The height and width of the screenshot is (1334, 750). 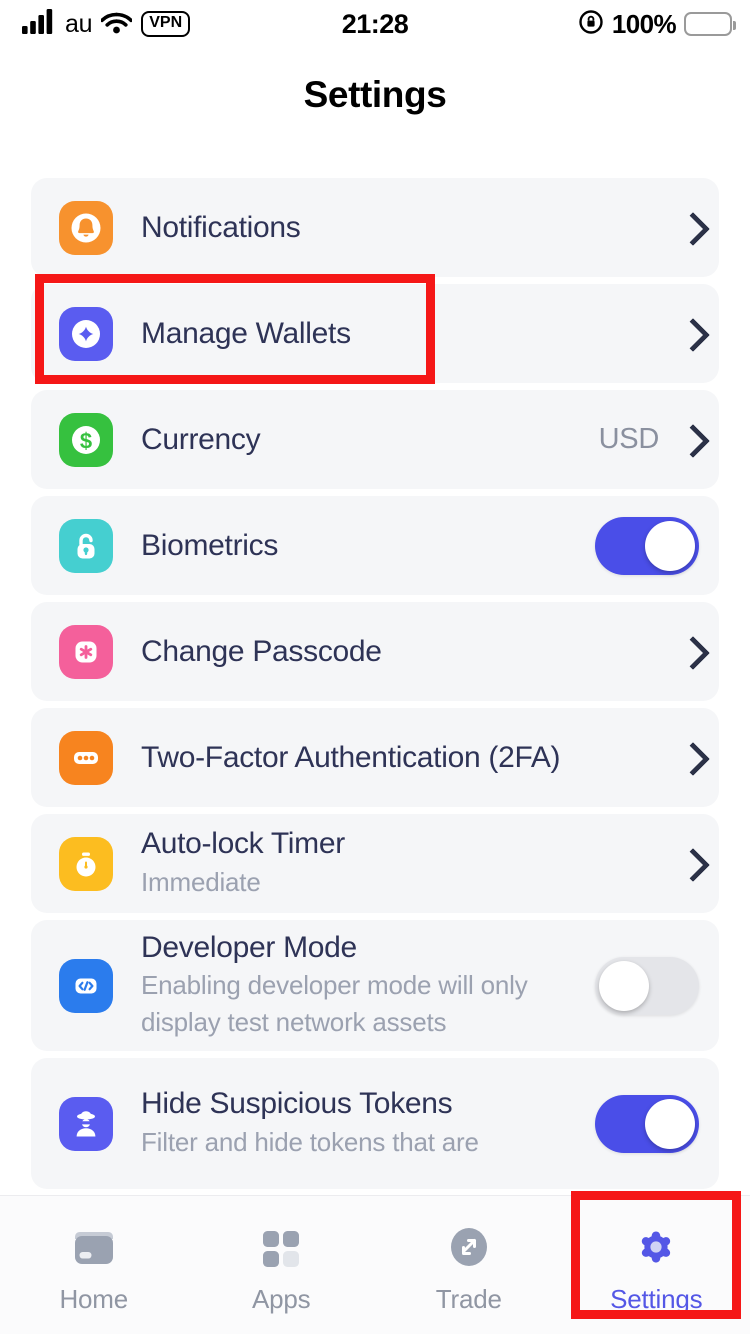 What do you see at coordinates (468, 1299) in the screenshot?
I see `tab-label: Trade` at bounding box center [468, 1299].